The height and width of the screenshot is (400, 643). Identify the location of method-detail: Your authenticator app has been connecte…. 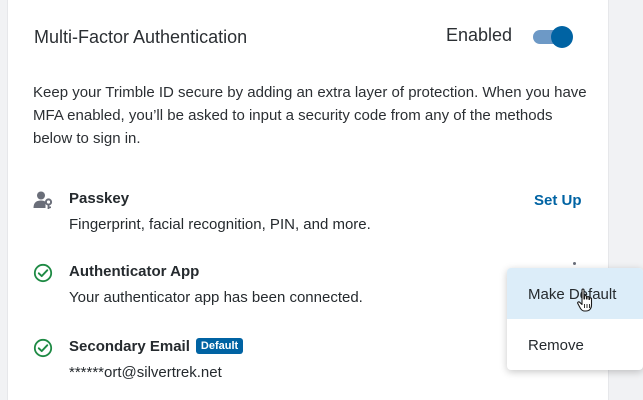
(216, 297).